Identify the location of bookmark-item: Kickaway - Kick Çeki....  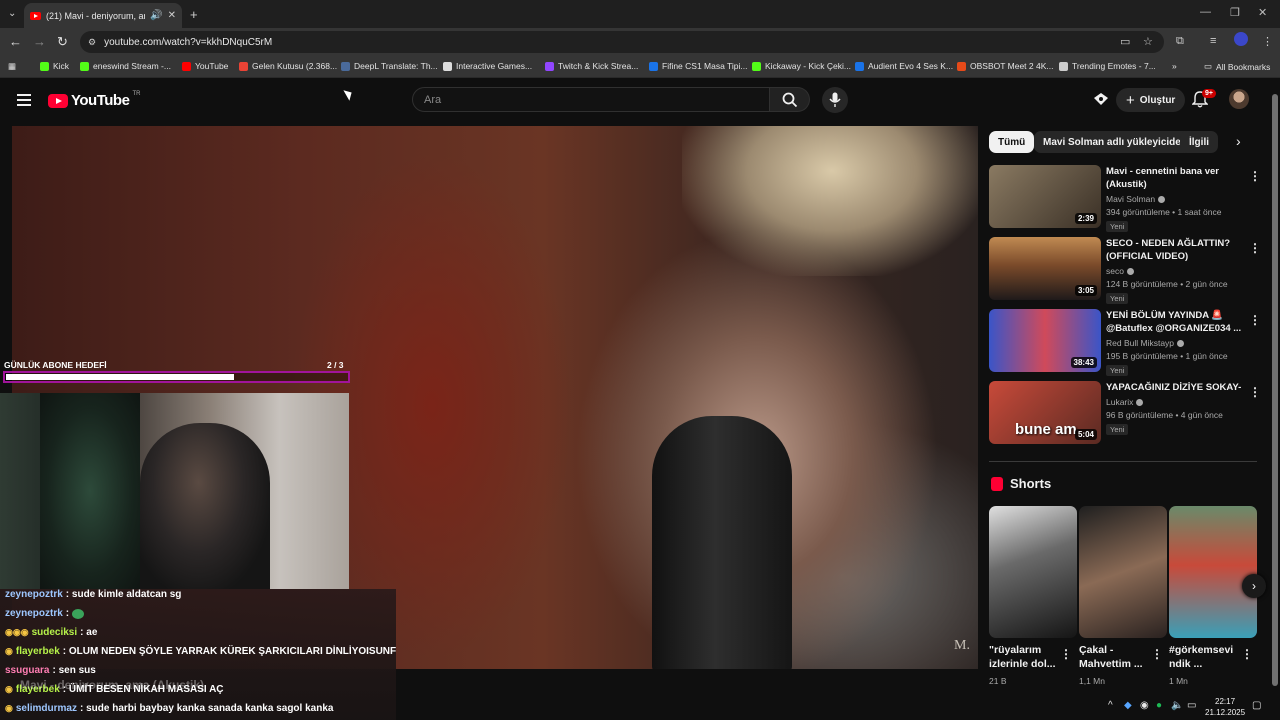
(801, 66).